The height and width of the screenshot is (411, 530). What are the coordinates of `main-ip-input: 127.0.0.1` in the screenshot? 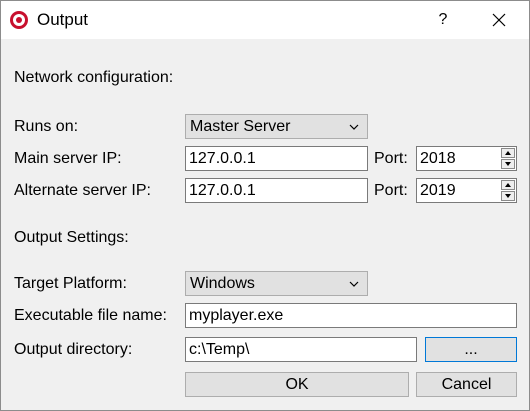 It's located at (276, 158).